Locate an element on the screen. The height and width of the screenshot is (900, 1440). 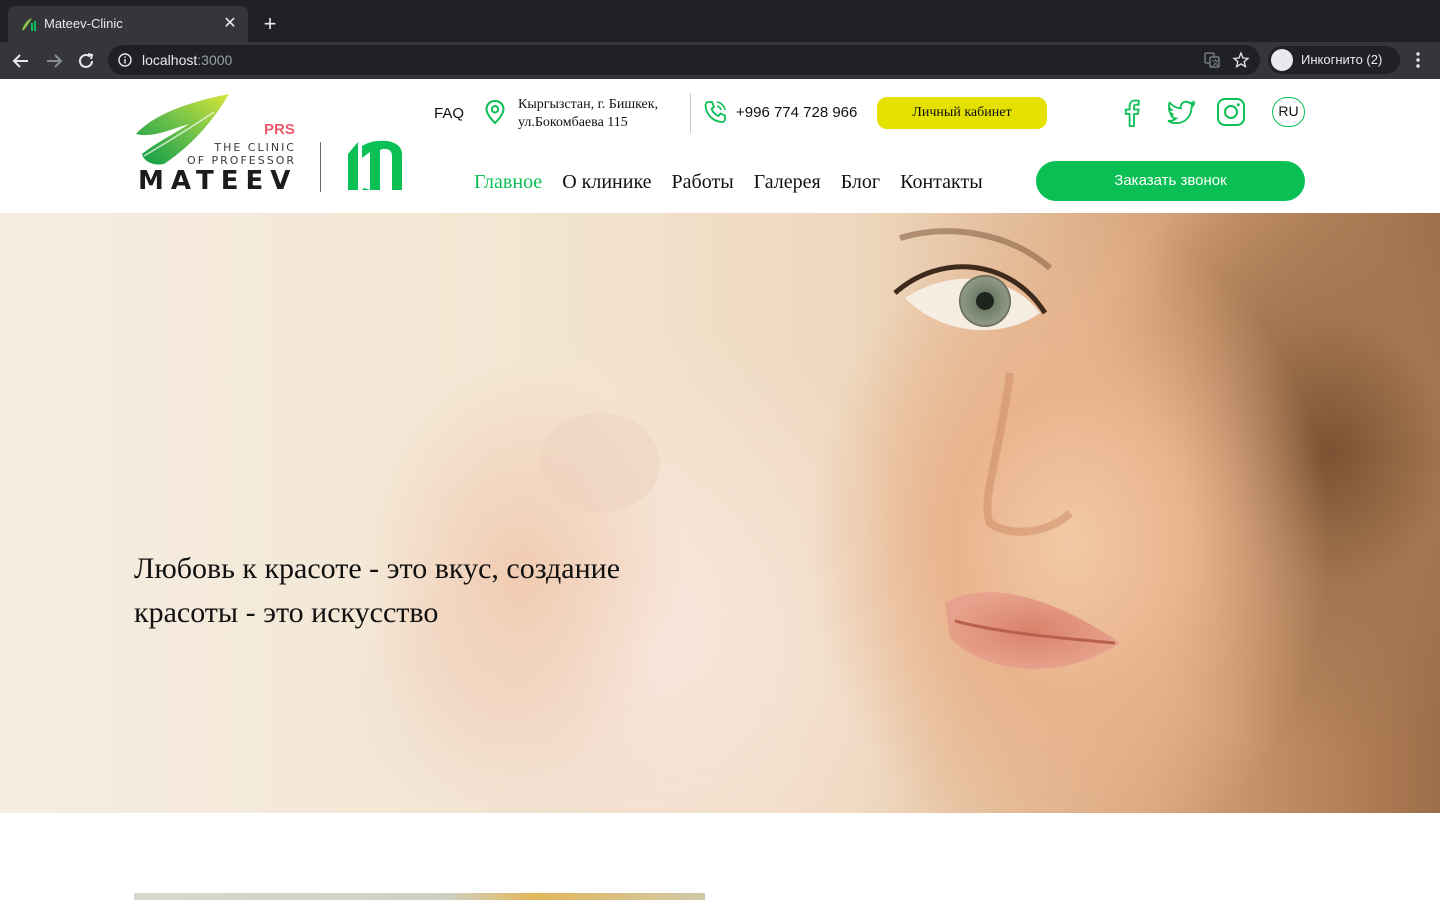
incognito-indicator: Инкогнито (2) is located at coordinates (1334, 60).